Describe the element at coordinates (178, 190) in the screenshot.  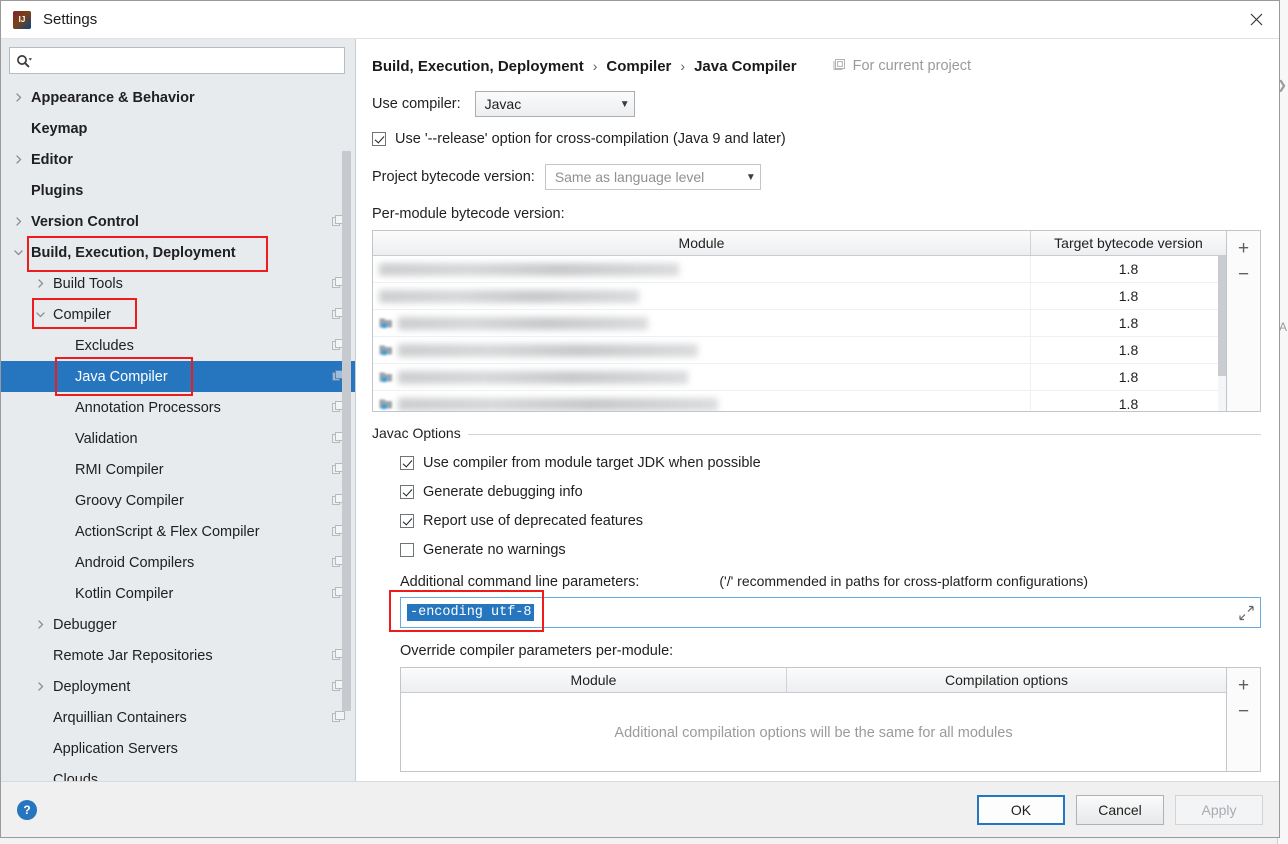
I see `sidebar-item-plugins: Plugins` at that location.